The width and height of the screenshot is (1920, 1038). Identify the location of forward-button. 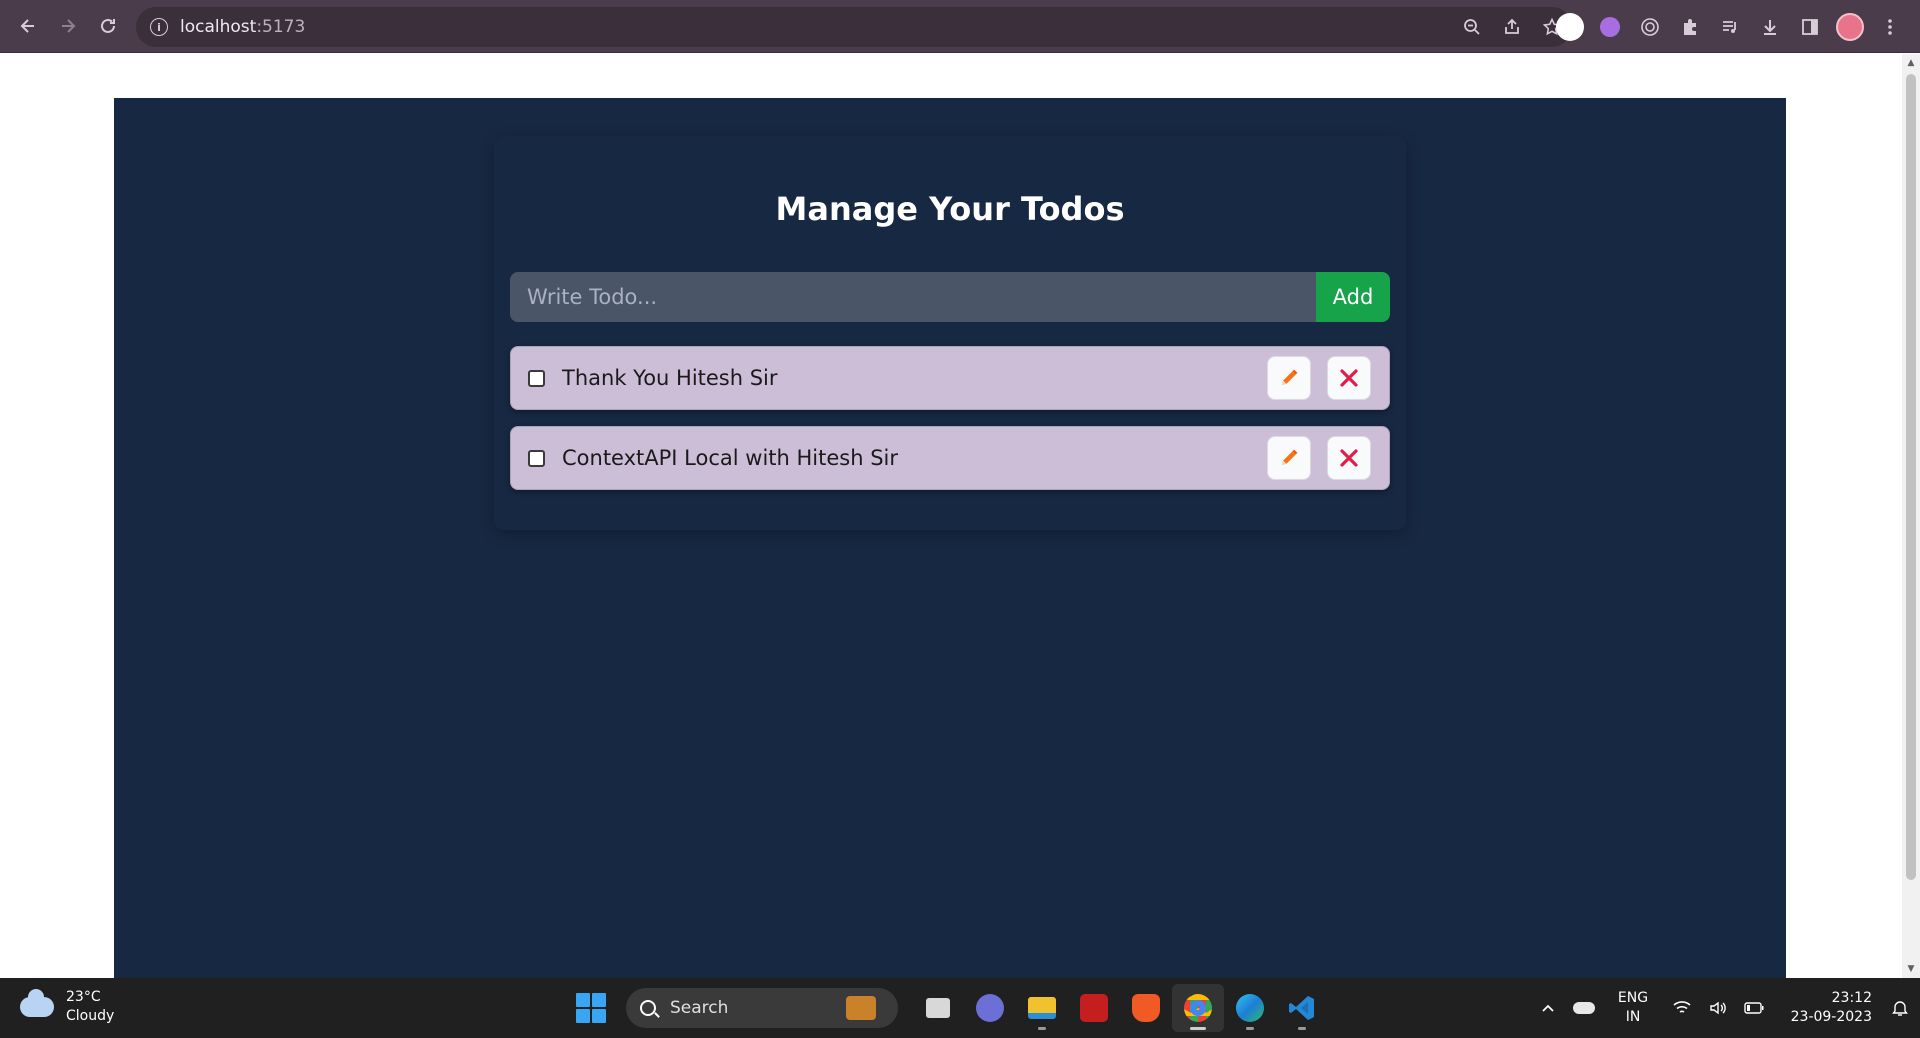
(68, 26).